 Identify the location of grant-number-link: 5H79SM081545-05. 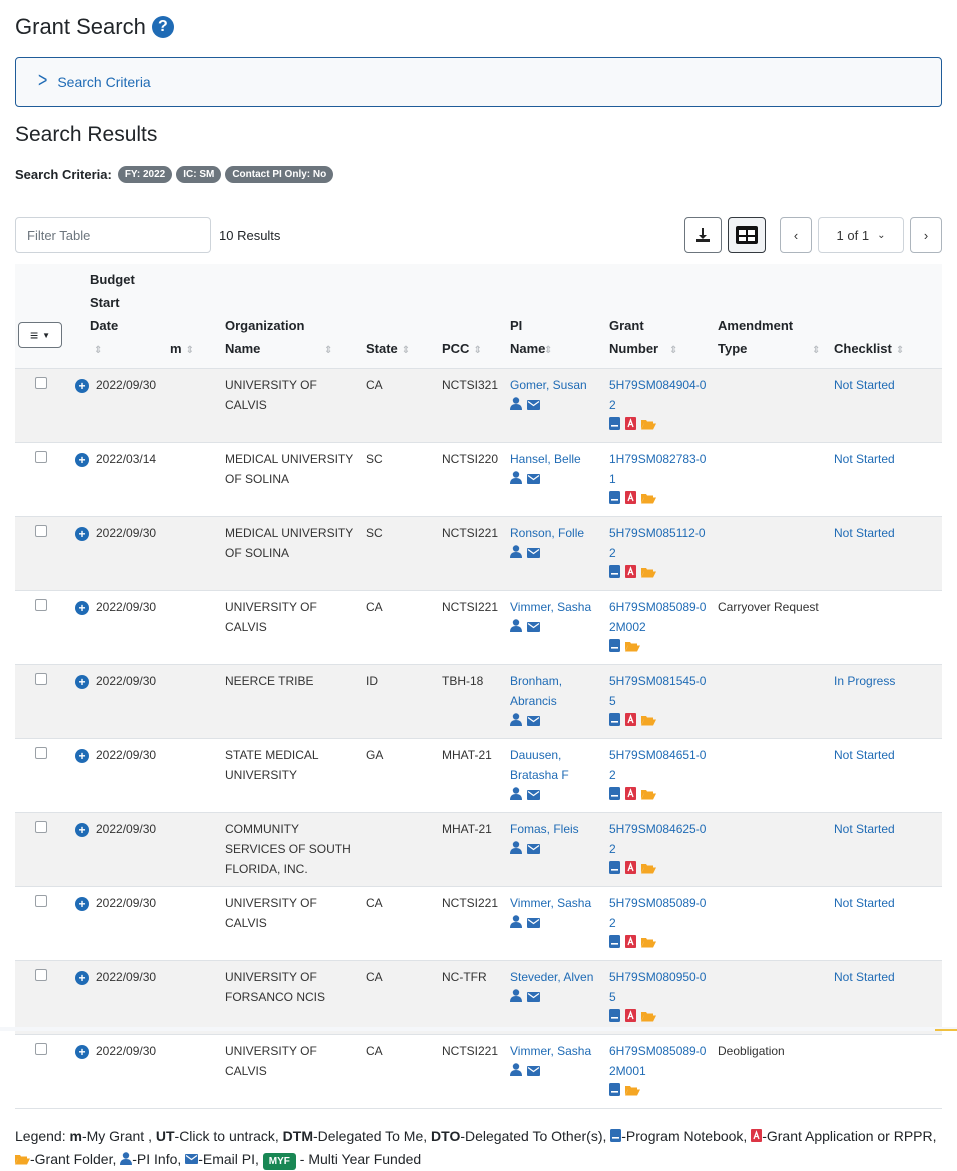
(657, 691).